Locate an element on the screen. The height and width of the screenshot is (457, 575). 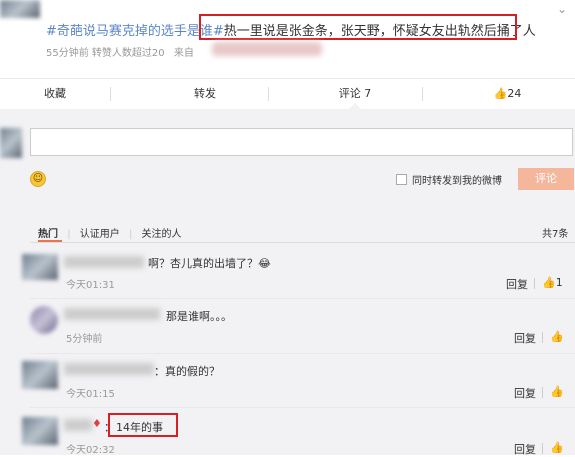
comment-like-button: 👍1 is located at coordinates (552, 282).